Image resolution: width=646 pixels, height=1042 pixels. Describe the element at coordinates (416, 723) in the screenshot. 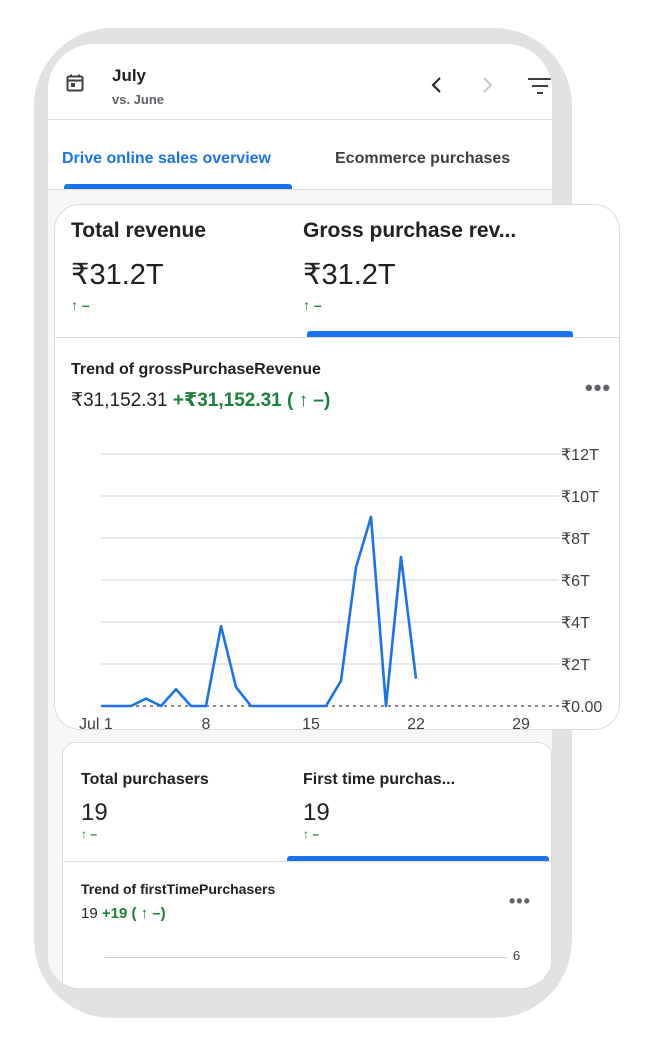

I see `x-tick-label: 22` at that location.